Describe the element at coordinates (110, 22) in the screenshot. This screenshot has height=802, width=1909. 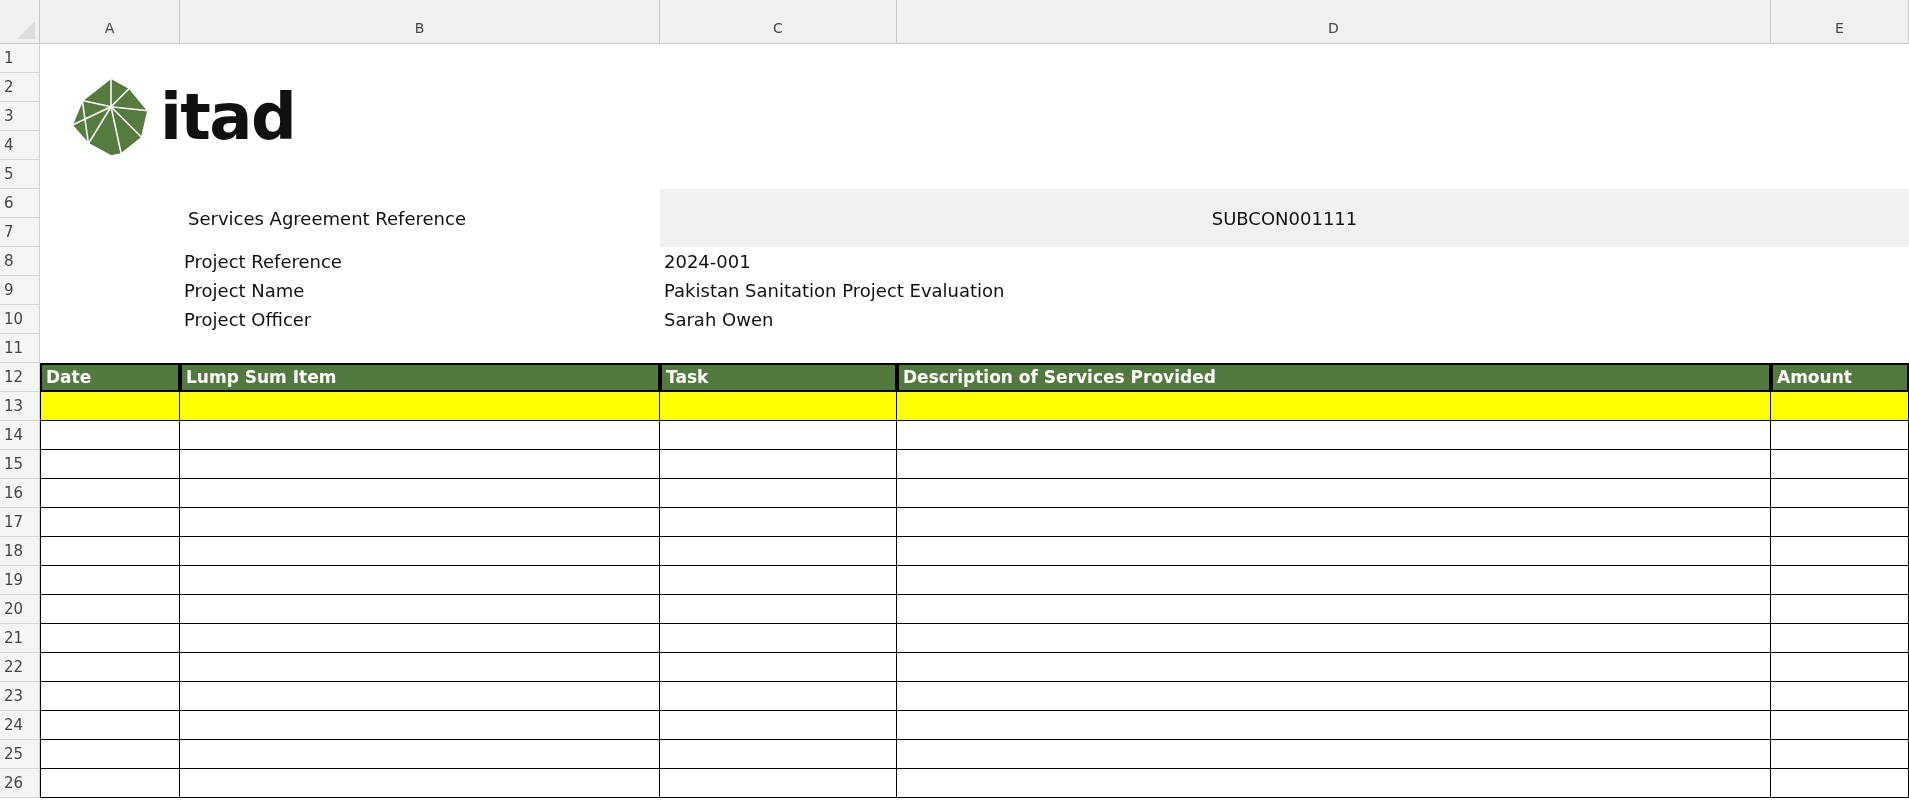
I see `column-header: A` at that location.